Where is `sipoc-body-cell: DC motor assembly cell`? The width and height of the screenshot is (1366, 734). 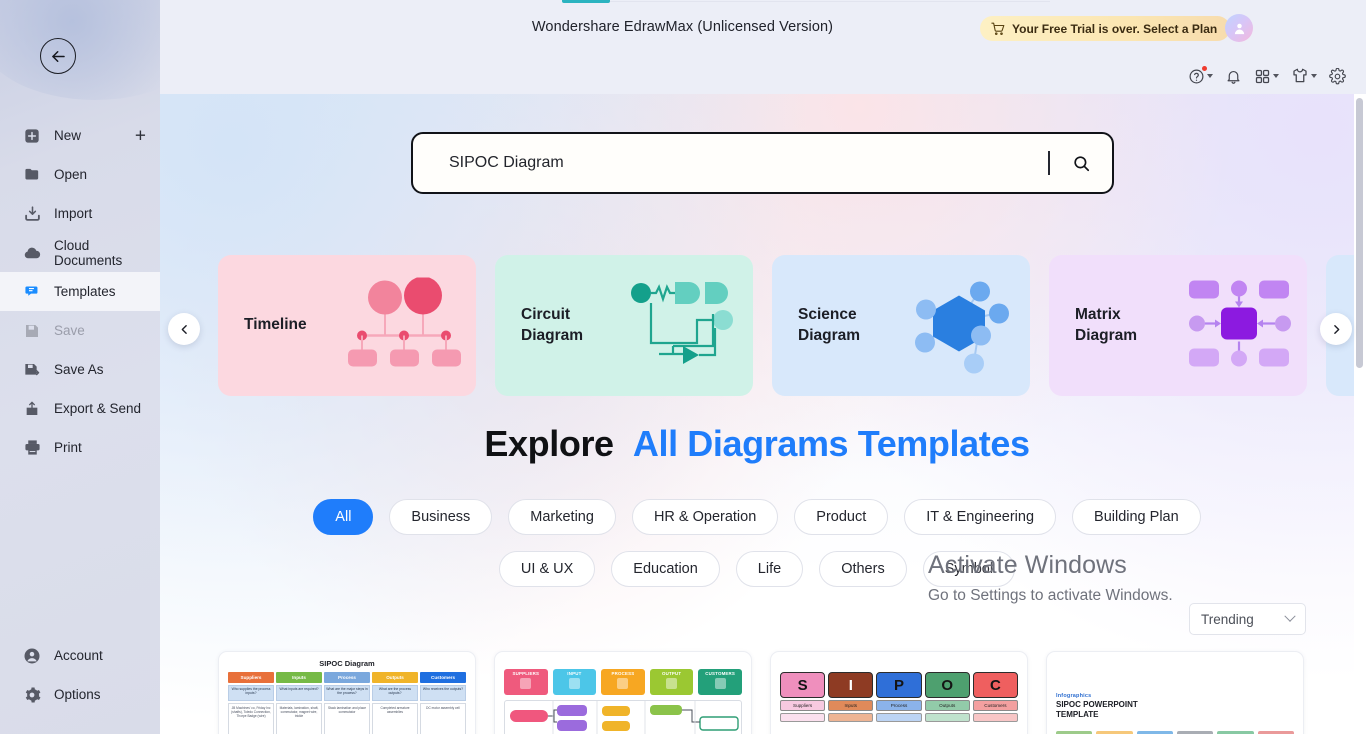
sipoc-body-cell: DC motor assembly cell is located at coordinates (443, 718).